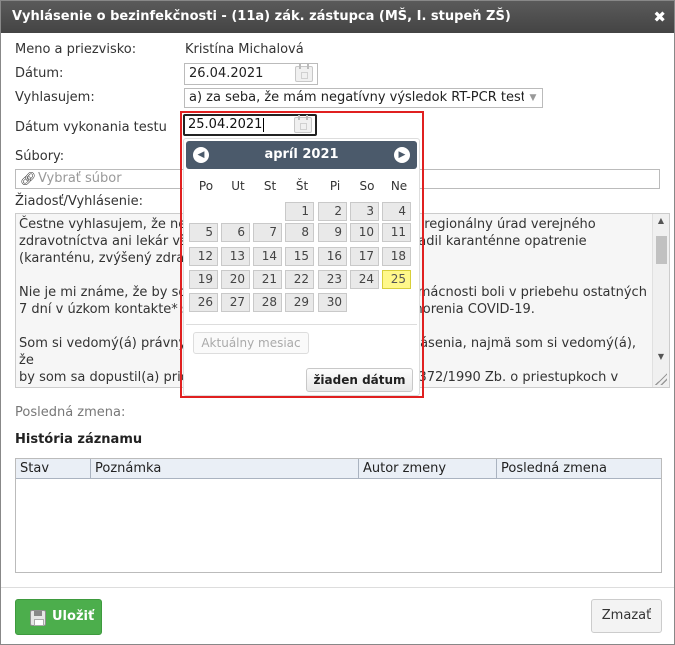 The image size is (675, 645). Describe the element at coordinates (53, 469) in the screenshot. I see `column-status: Stav` at that location.